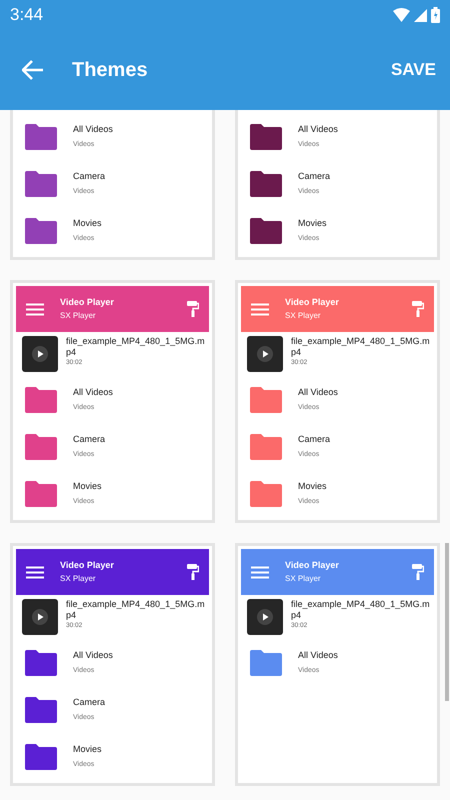 This screenshot has height=800, width=450. Describe the element at coordinates (401, 15) in the screenshot. I see `wifi-icon` at that location.